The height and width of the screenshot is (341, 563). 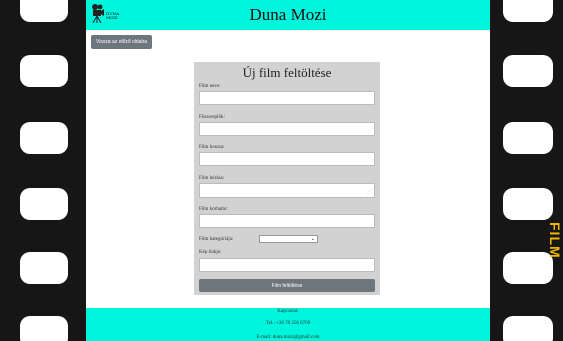 I want to click on site-title: Duna Mozi, so click(x=288, y=14).